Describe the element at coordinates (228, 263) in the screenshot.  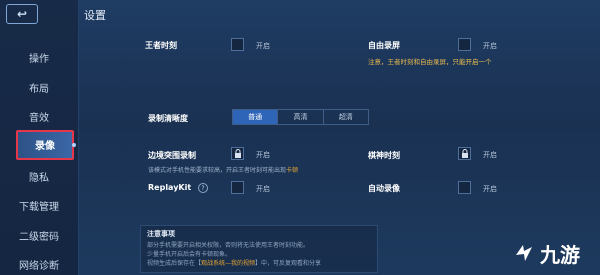
I see `notice-line-highlight: 观战系统—我的视频` at that location.